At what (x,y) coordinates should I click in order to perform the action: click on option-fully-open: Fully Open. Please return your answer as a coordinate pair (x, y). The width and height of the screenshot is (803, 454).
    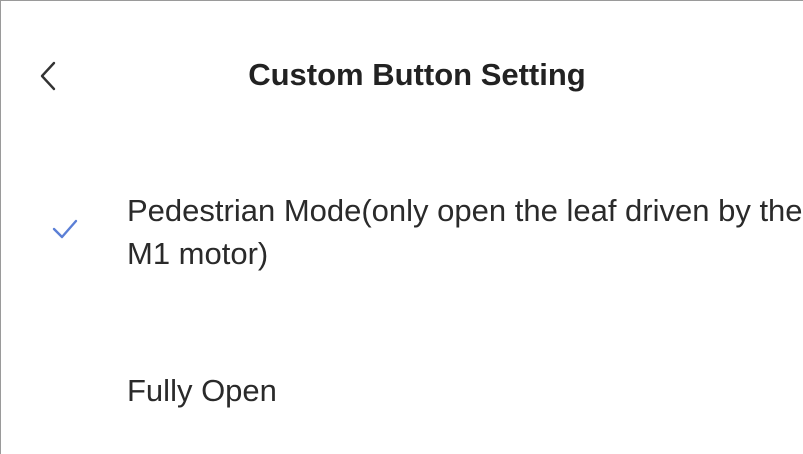
    Looking at the image, I should click on (402, 394).